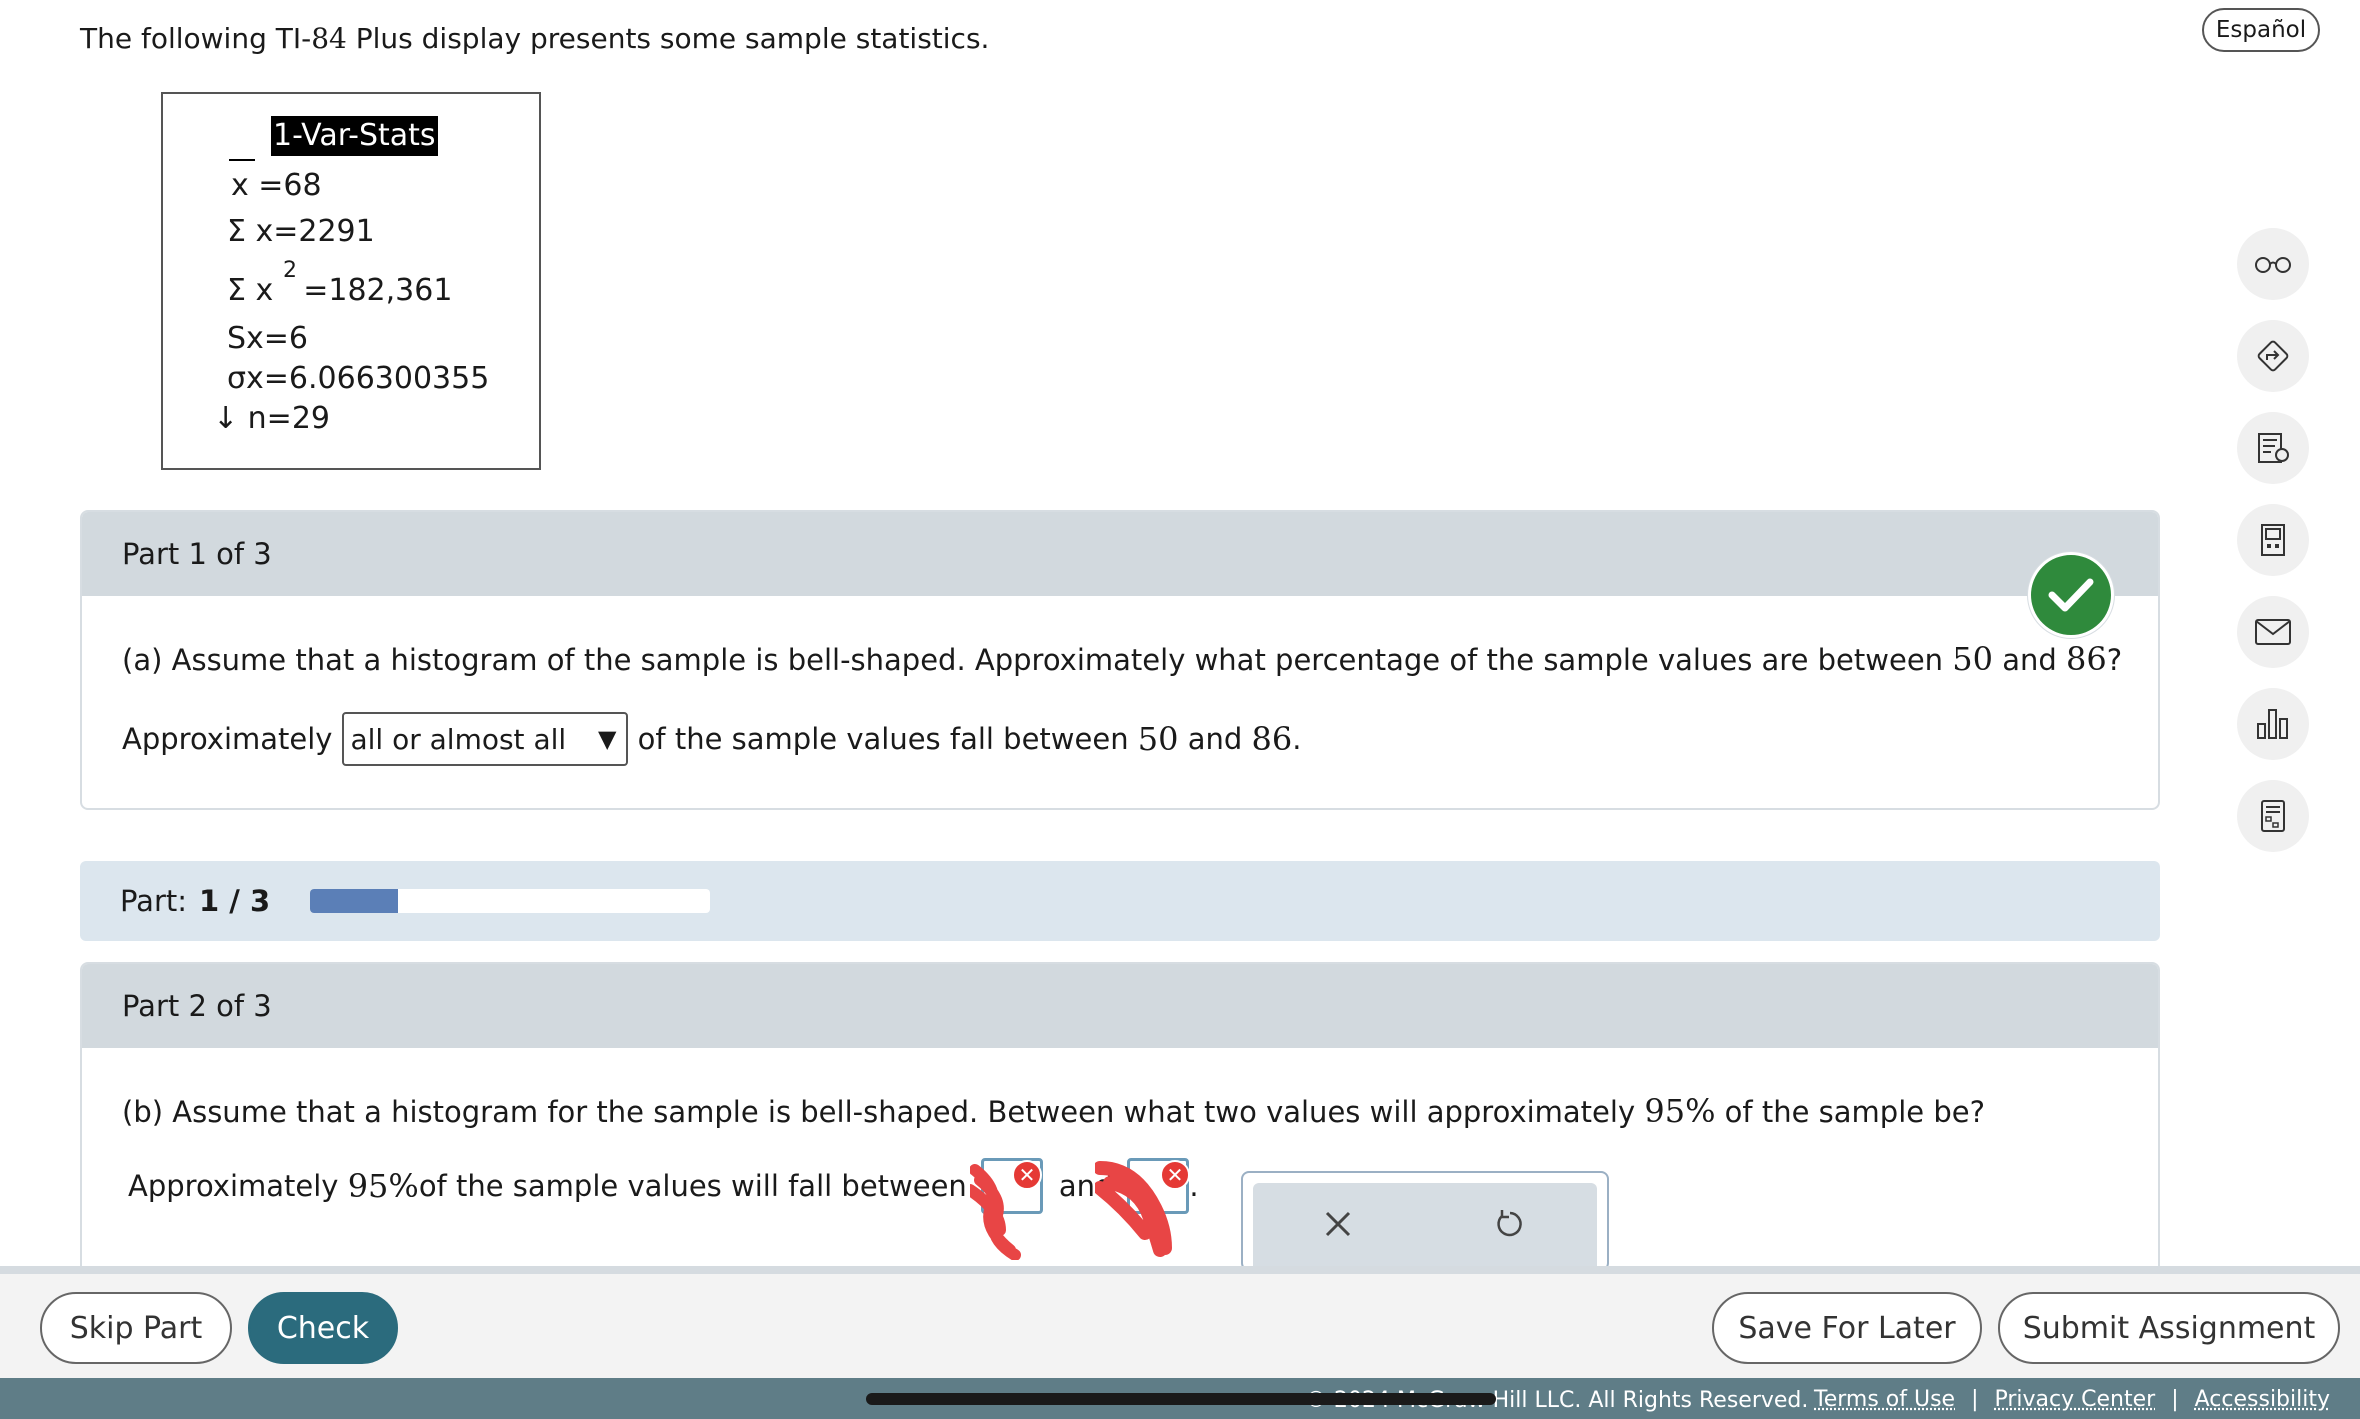 This screenshot has width=2360, height=1419. I want to click on stat-sum-x: Σ x=2291, so click(301, 231).